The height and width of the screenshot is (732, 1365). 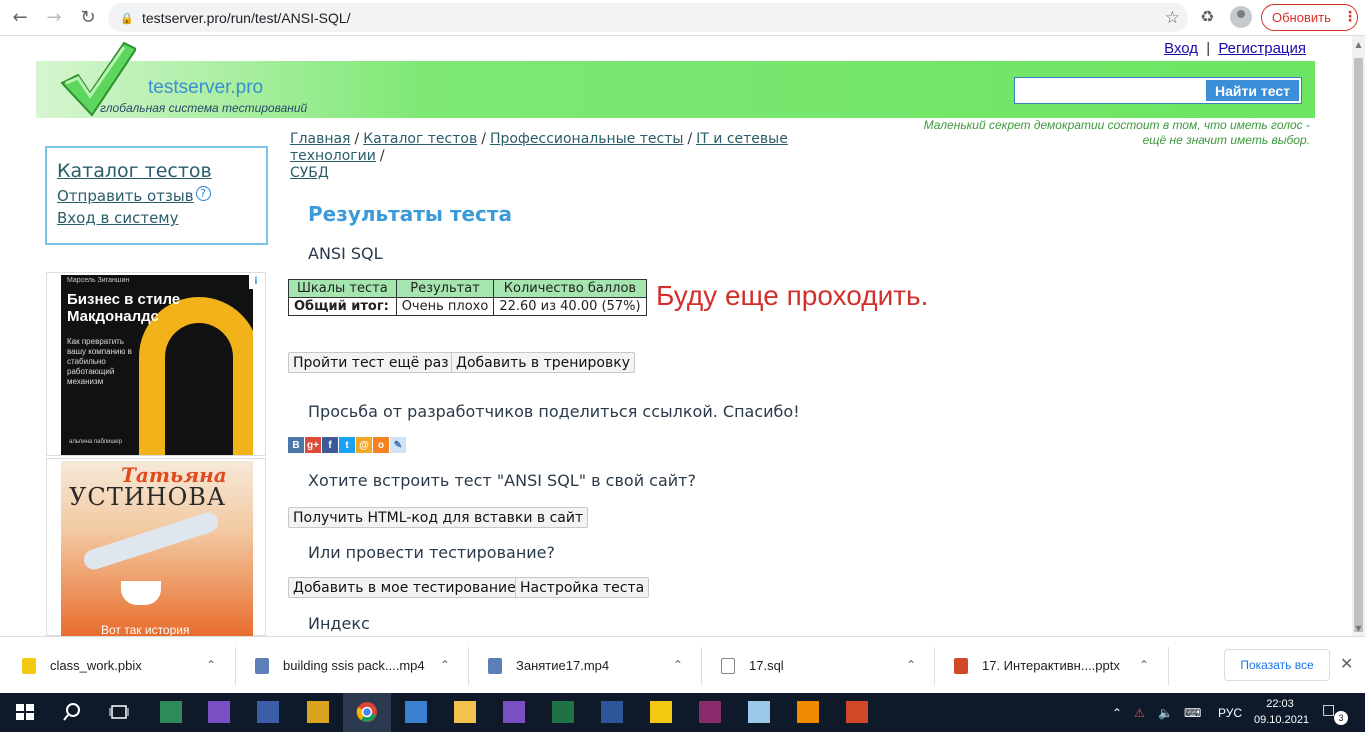 What do you see at coordinates (1230, 712) in the screenshot?
I see `language-indicator: РУС` at bounding box center [1230, 712].